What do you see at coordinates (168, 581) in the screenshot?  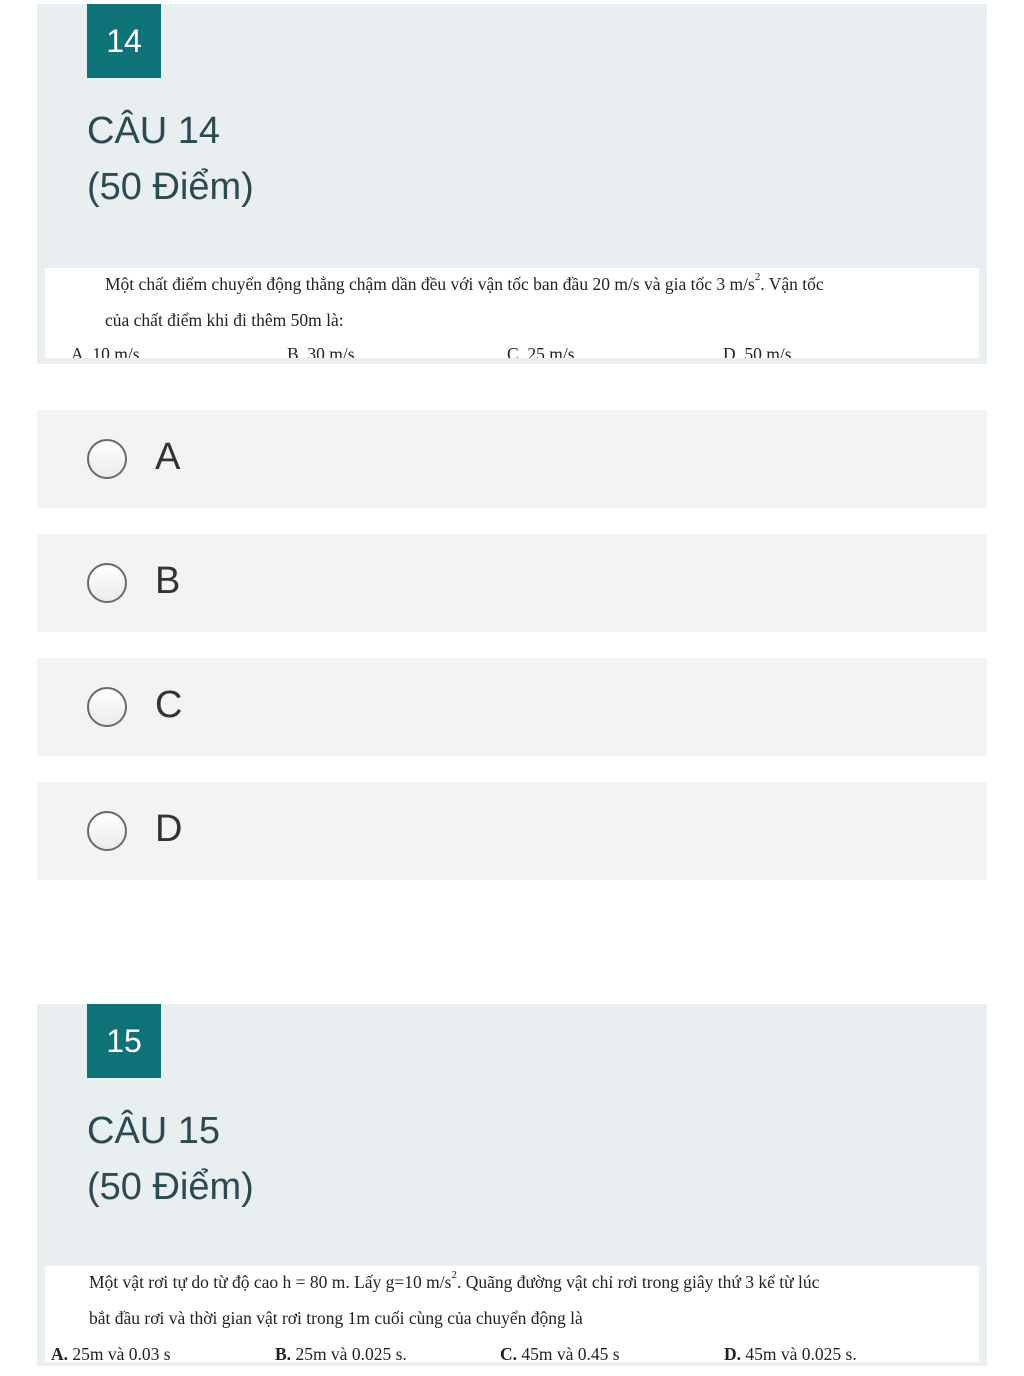 I see `option-label: B` at bounding box center [168, 581].